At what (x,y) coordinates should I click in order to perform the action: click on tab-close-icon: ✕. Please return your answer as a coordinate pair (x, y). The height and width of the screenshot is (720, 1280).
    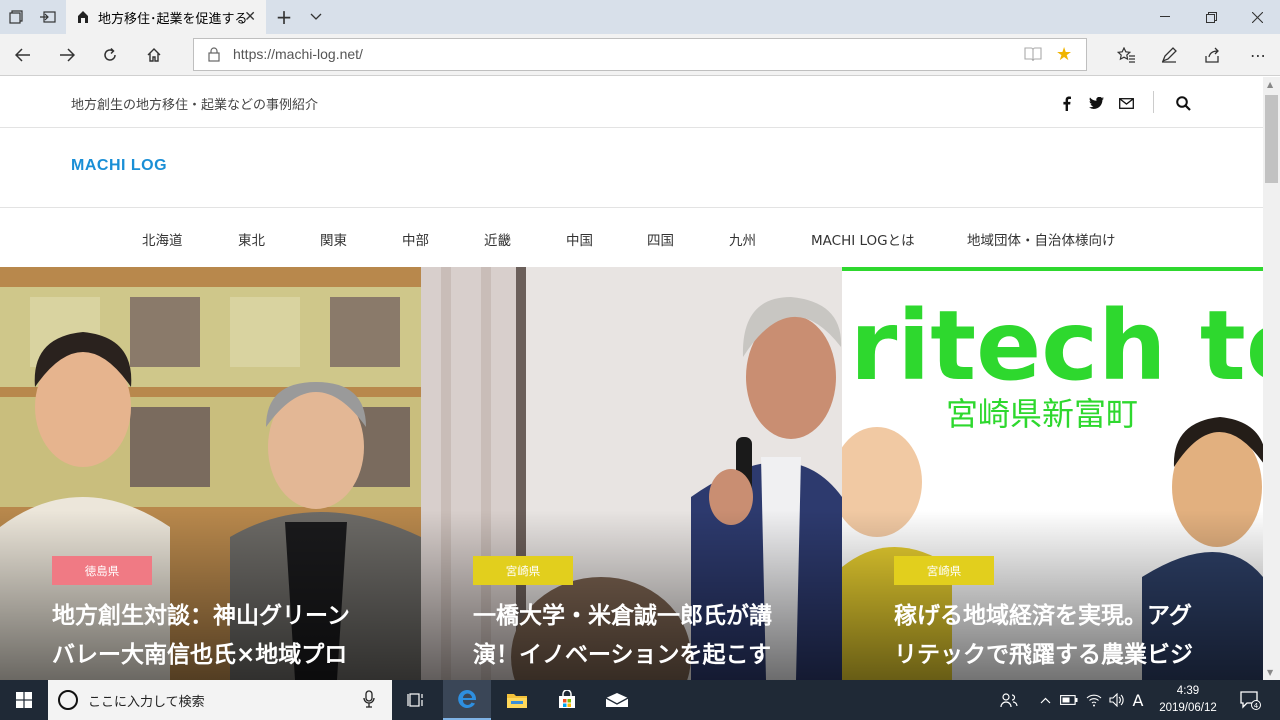
    Looking at the image, I should click on (250, 17).